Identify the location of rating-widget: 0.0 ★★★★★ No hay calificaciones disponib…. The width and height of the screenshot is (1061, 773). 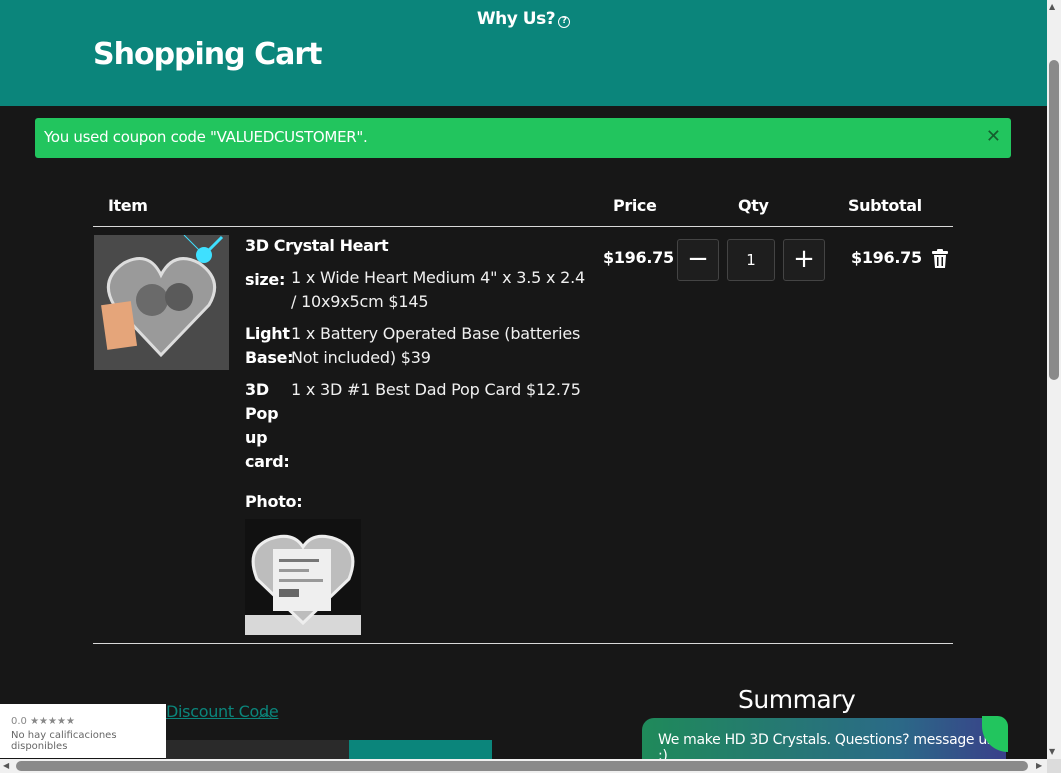
(83, 731).